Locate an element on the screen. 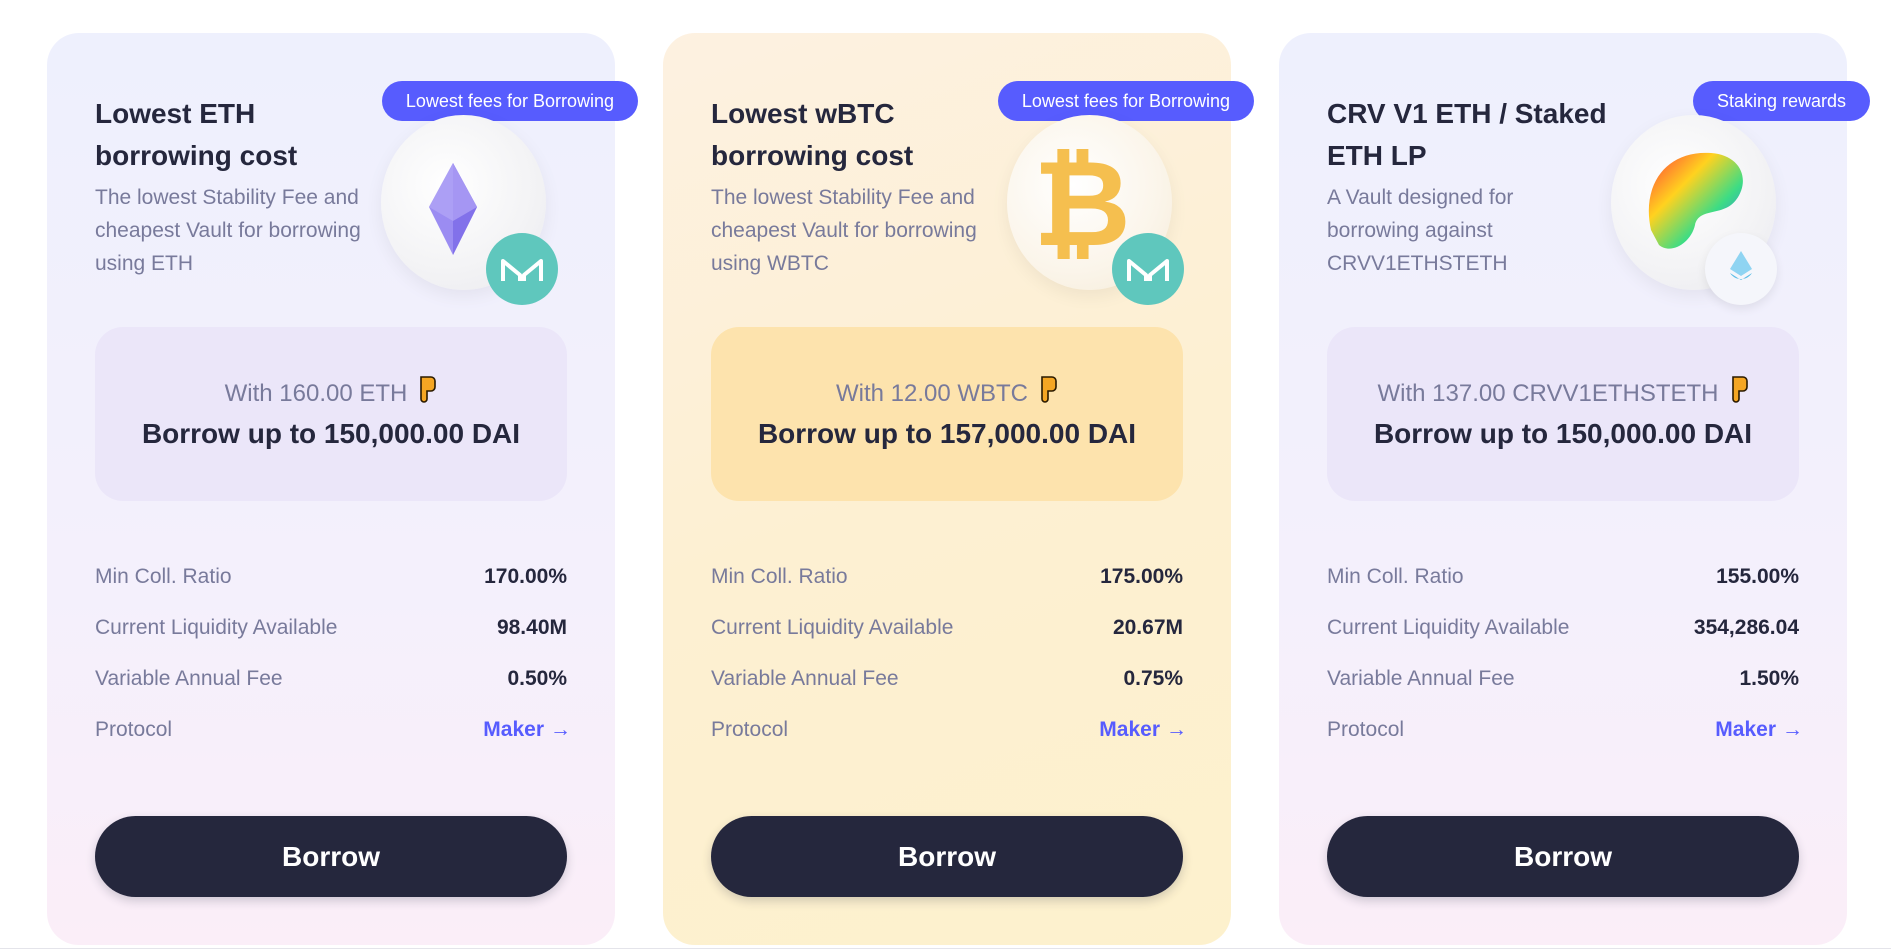  card-title: Lowest ETH borrowing cost is located at coordinates (196, 134).